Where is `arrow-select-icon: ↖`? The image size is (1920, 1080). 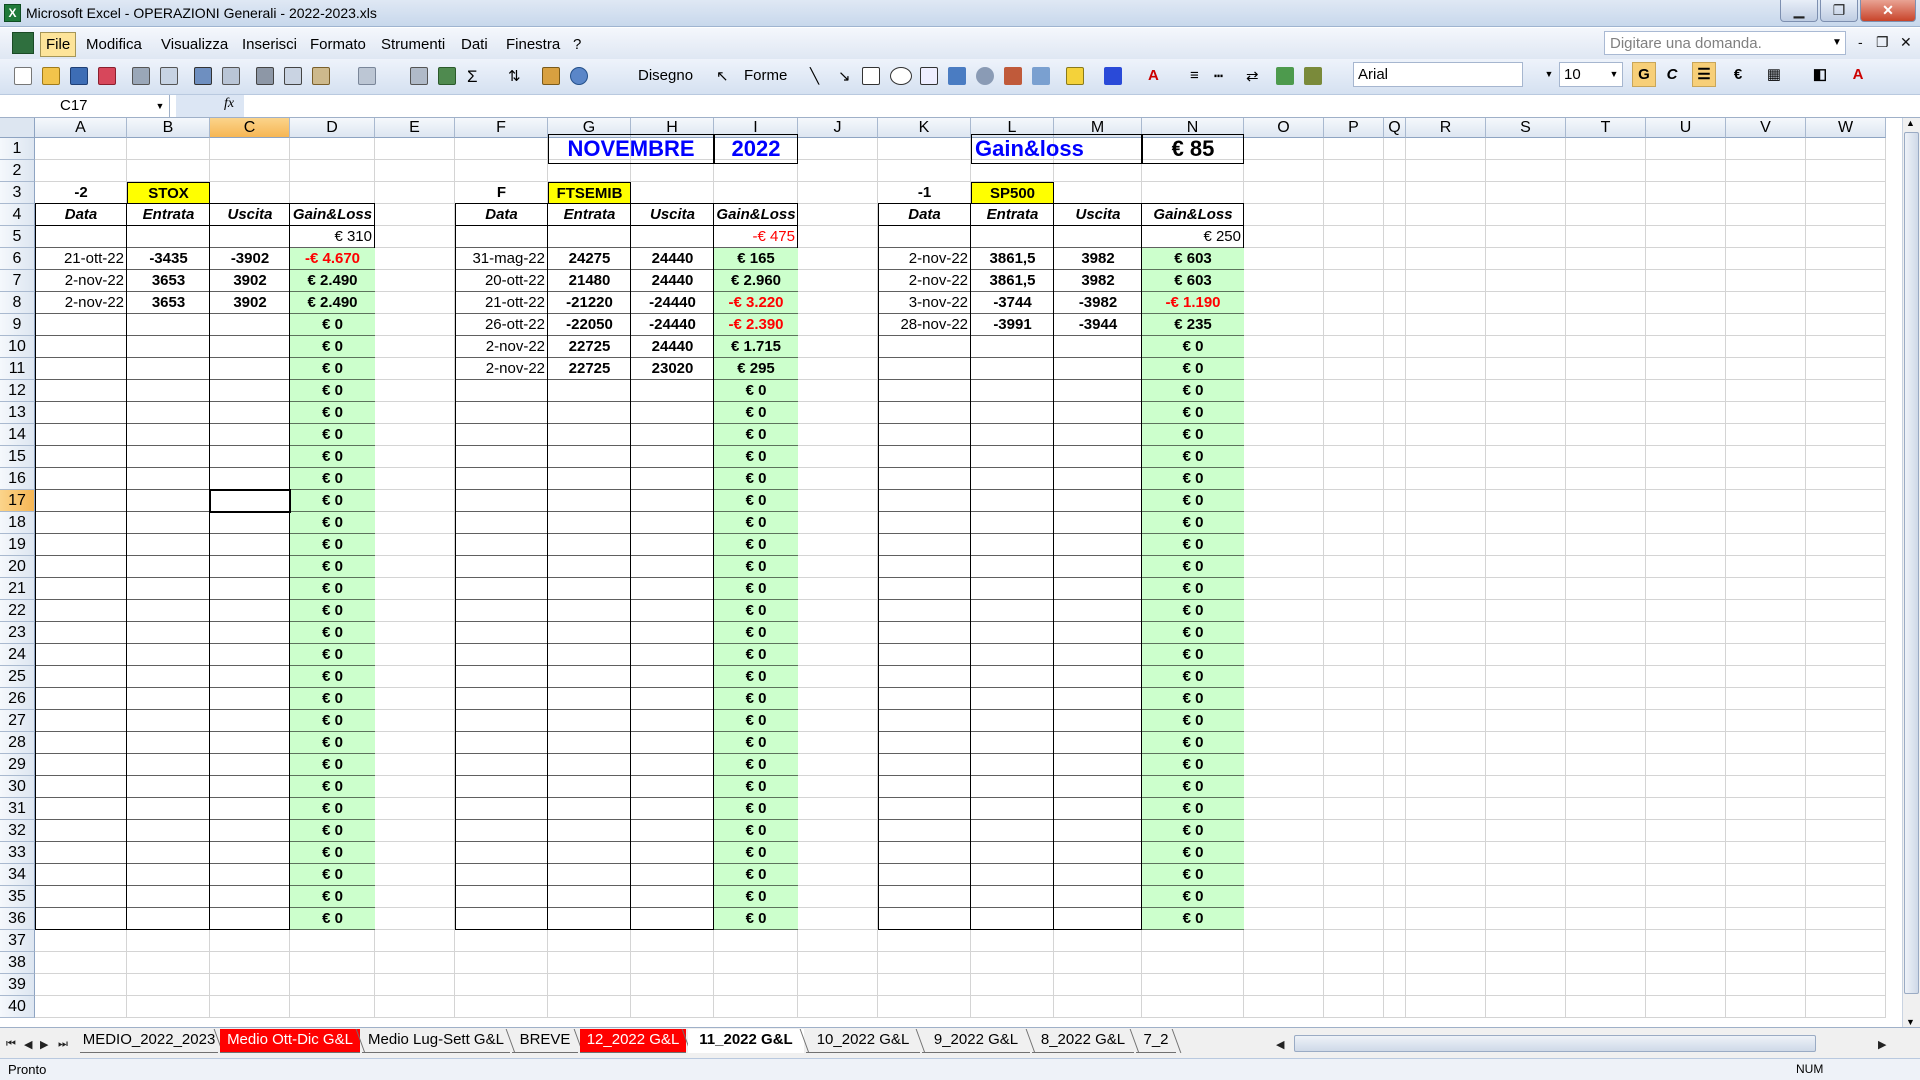
arrow-select-icon: ↖ is located at coordinates (722, 76).